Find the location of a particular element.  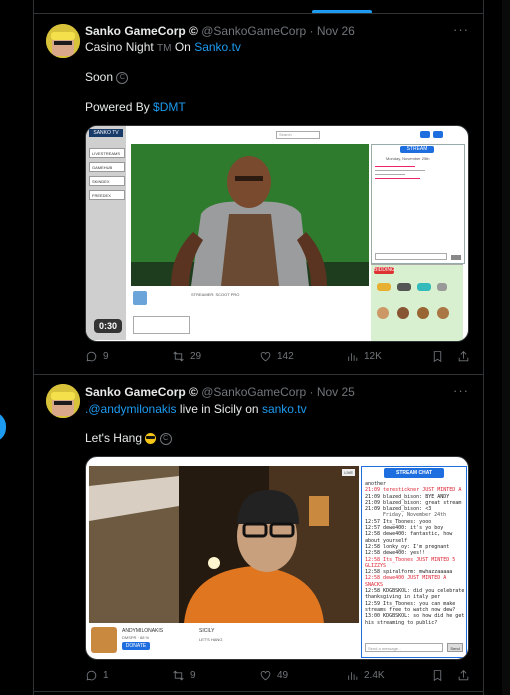

views-button: 2.4K is located at coordinates (365, 675).